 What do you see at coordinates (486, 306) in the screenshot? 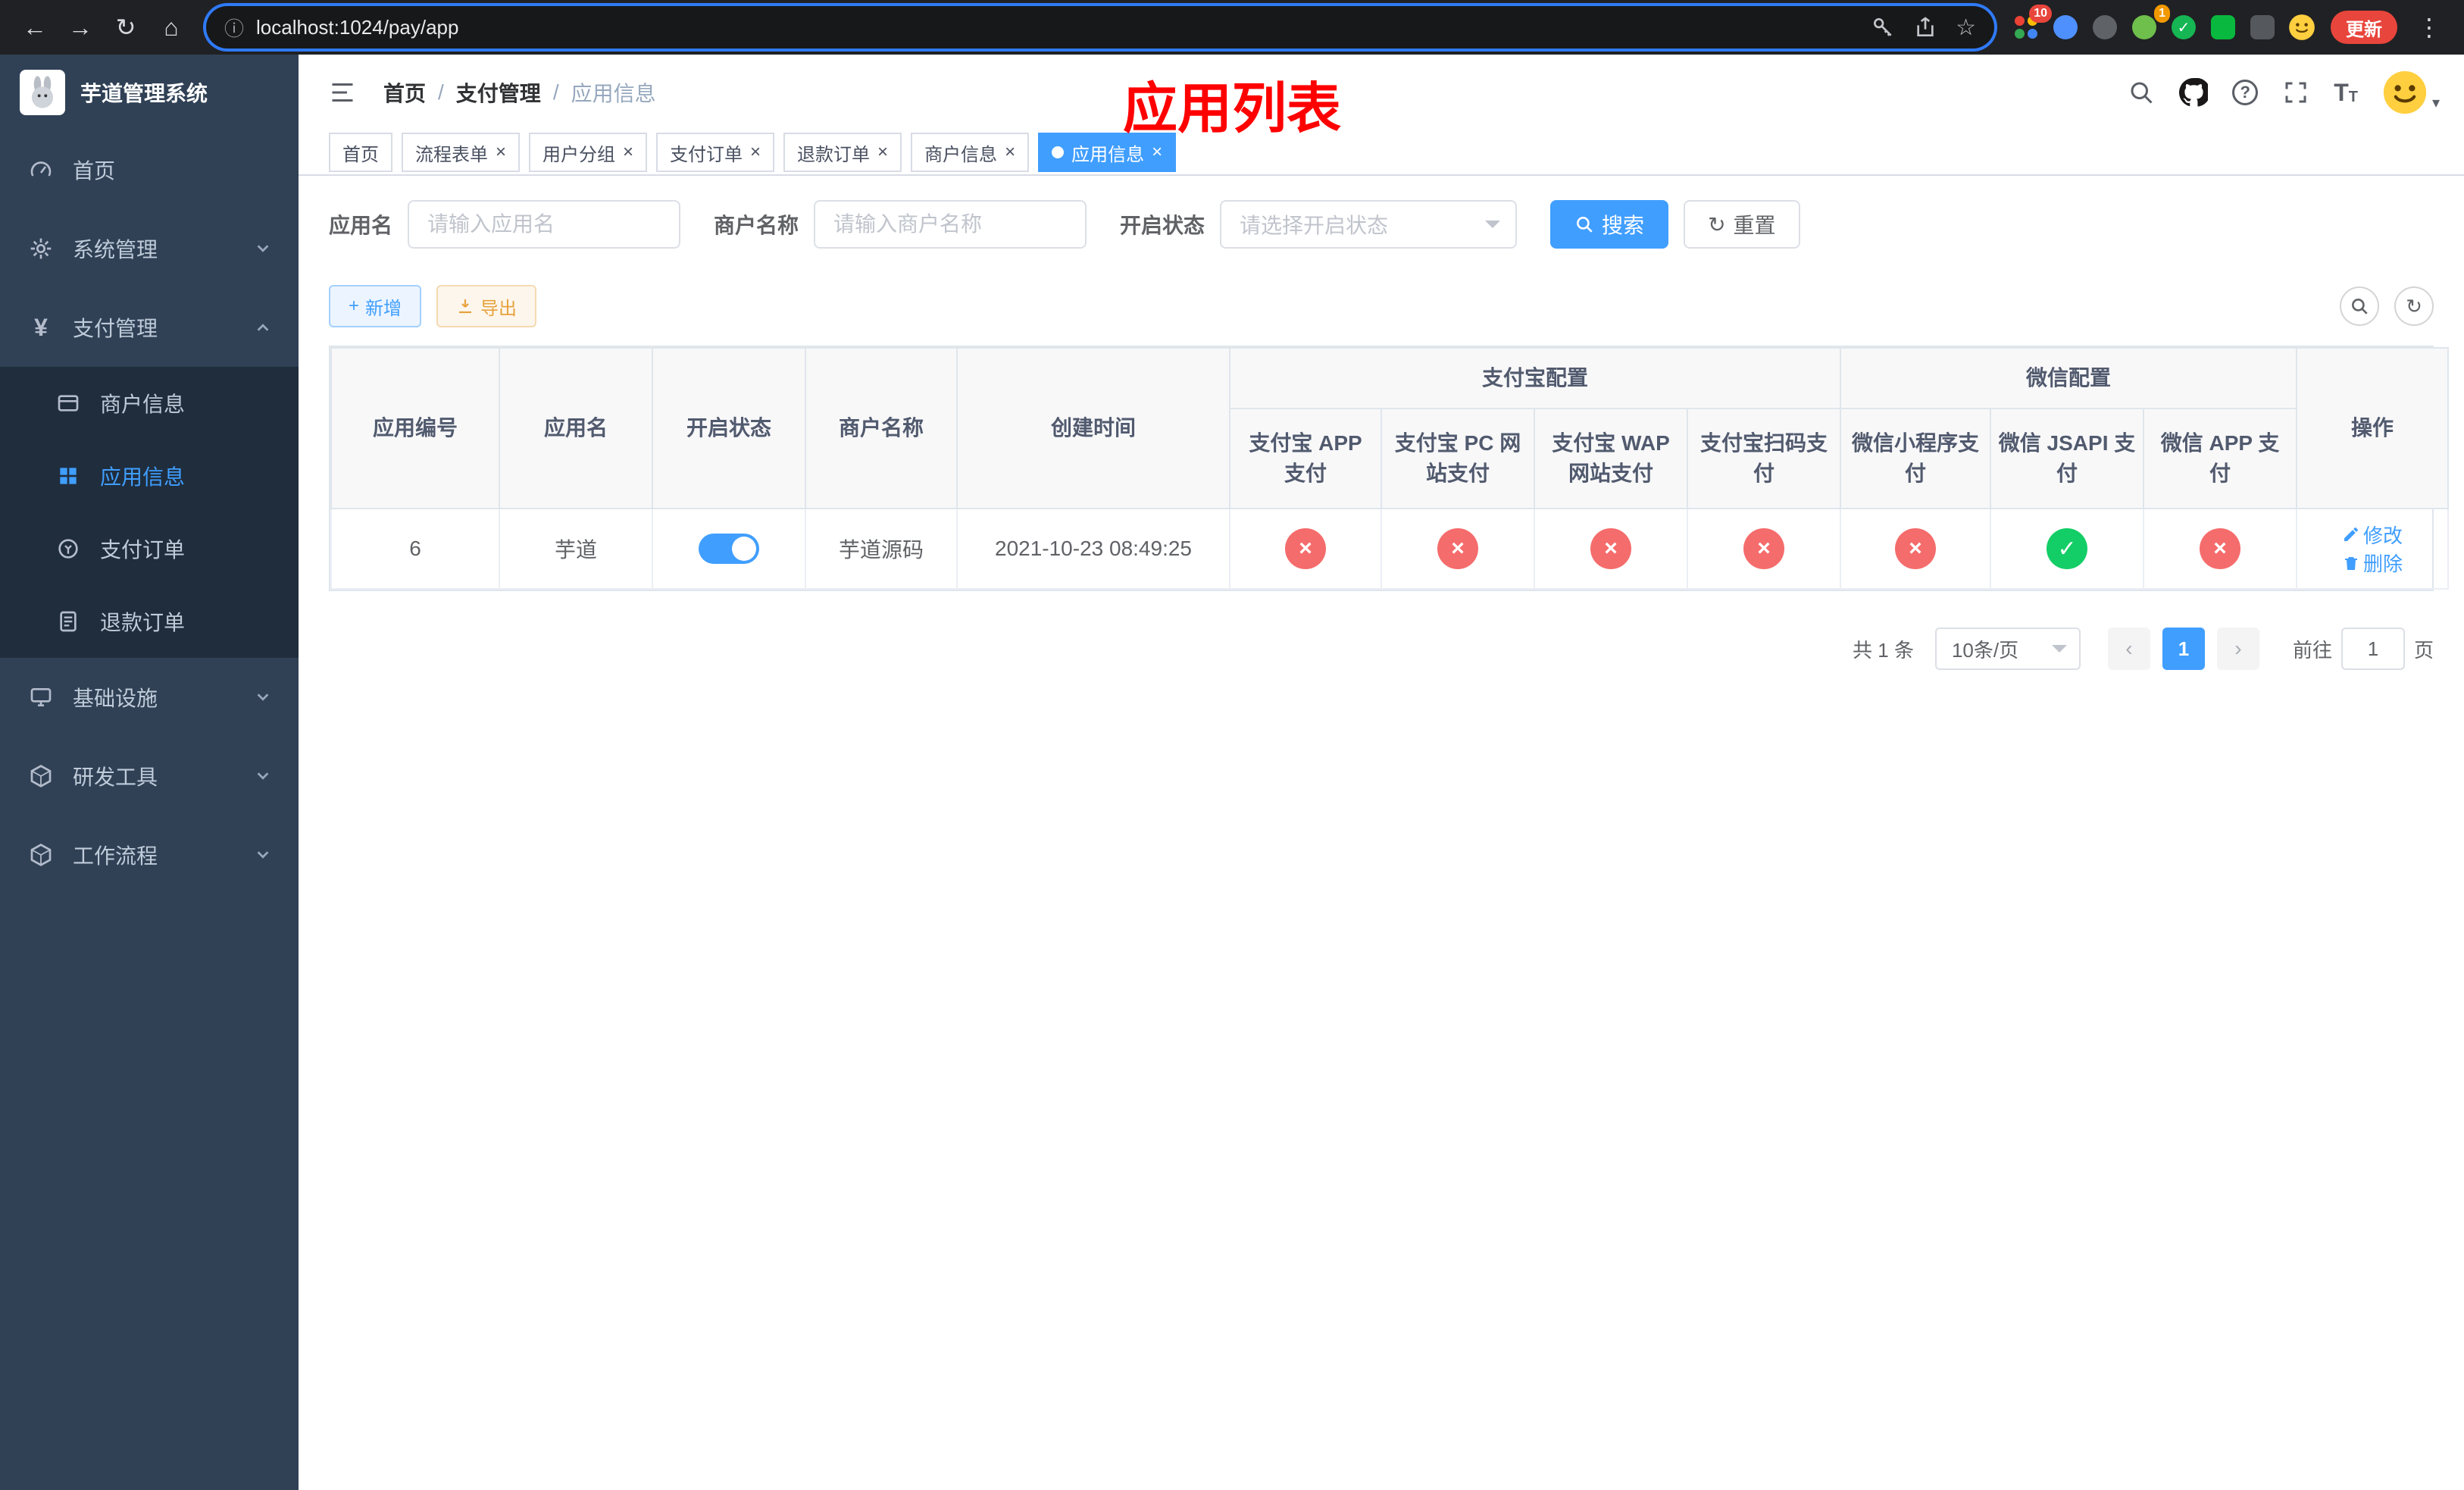
I see `export-button: 导出` at bounding box center [486, 306].